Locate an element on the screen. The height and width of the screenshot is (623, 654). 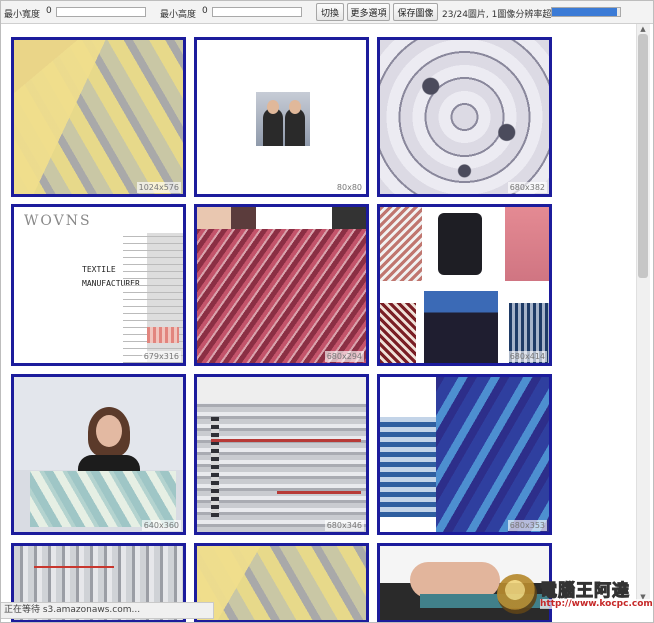
image-thumbnail: 680x382 is located at coordinates (464, 117).